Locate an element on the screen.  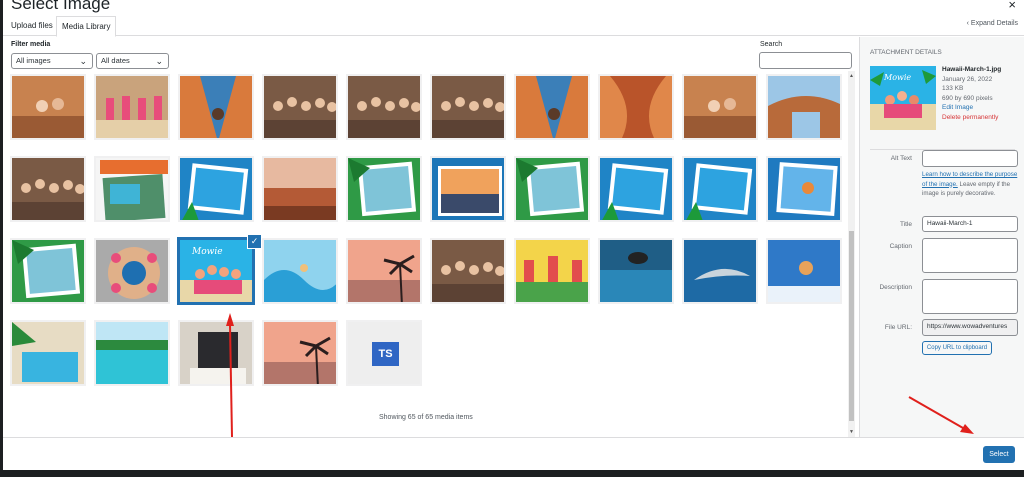
title-field: Hawaii-March-1 is located at coordinates (970, 224).